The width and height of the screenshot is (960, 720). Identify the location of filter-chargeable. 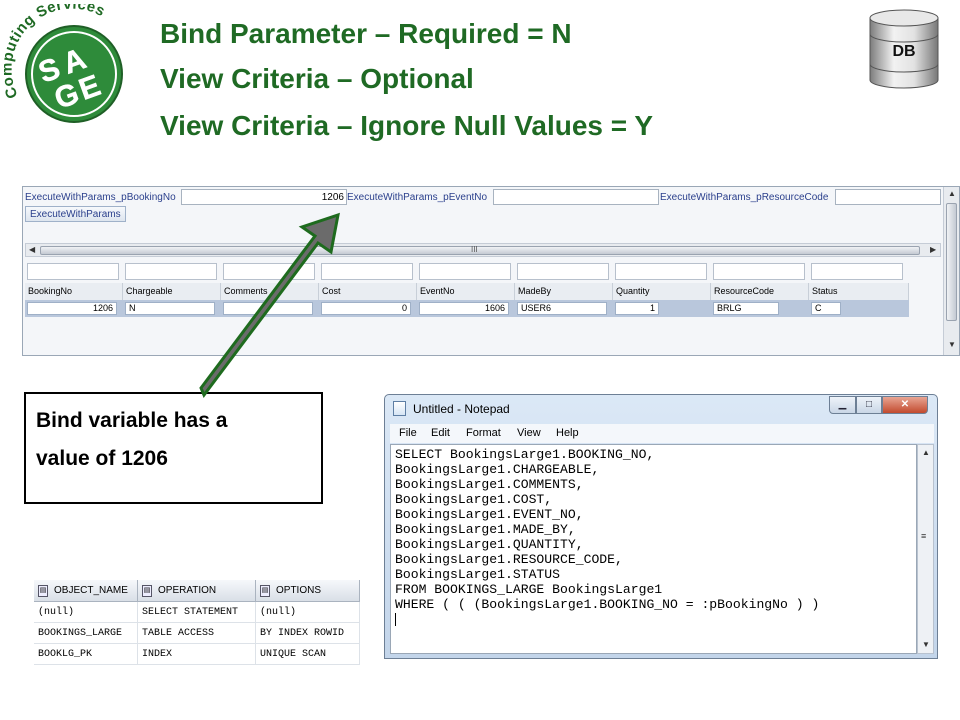
(171, 271).